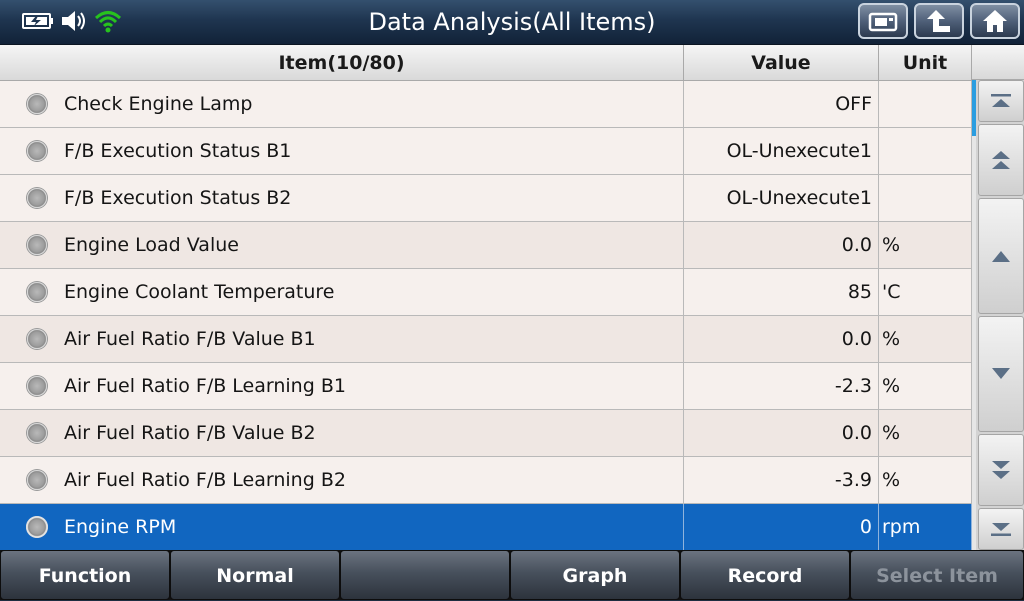 The height and width of the screenshot is (601, 1024). What do you see at coordinates (486, 480) in the screenshot?
I see `table-row: Air Fuel Ratio F/B Learning B2 -3.9 %` at bounding box center [486, 480].